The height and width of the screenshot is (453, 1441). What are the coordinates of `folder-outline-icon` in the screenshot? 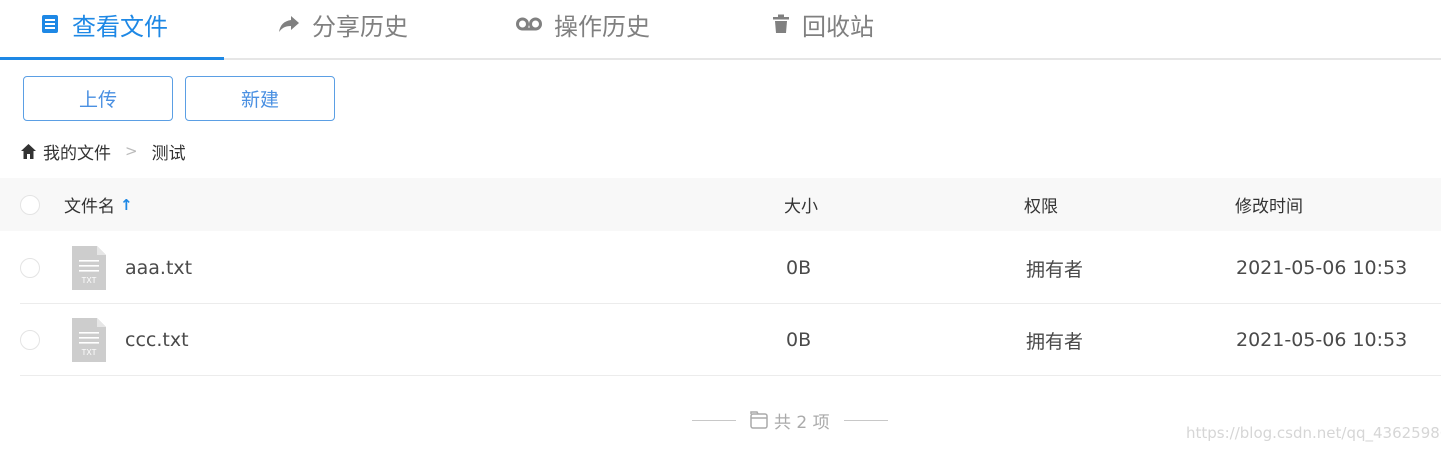 It's located at (759, 420).